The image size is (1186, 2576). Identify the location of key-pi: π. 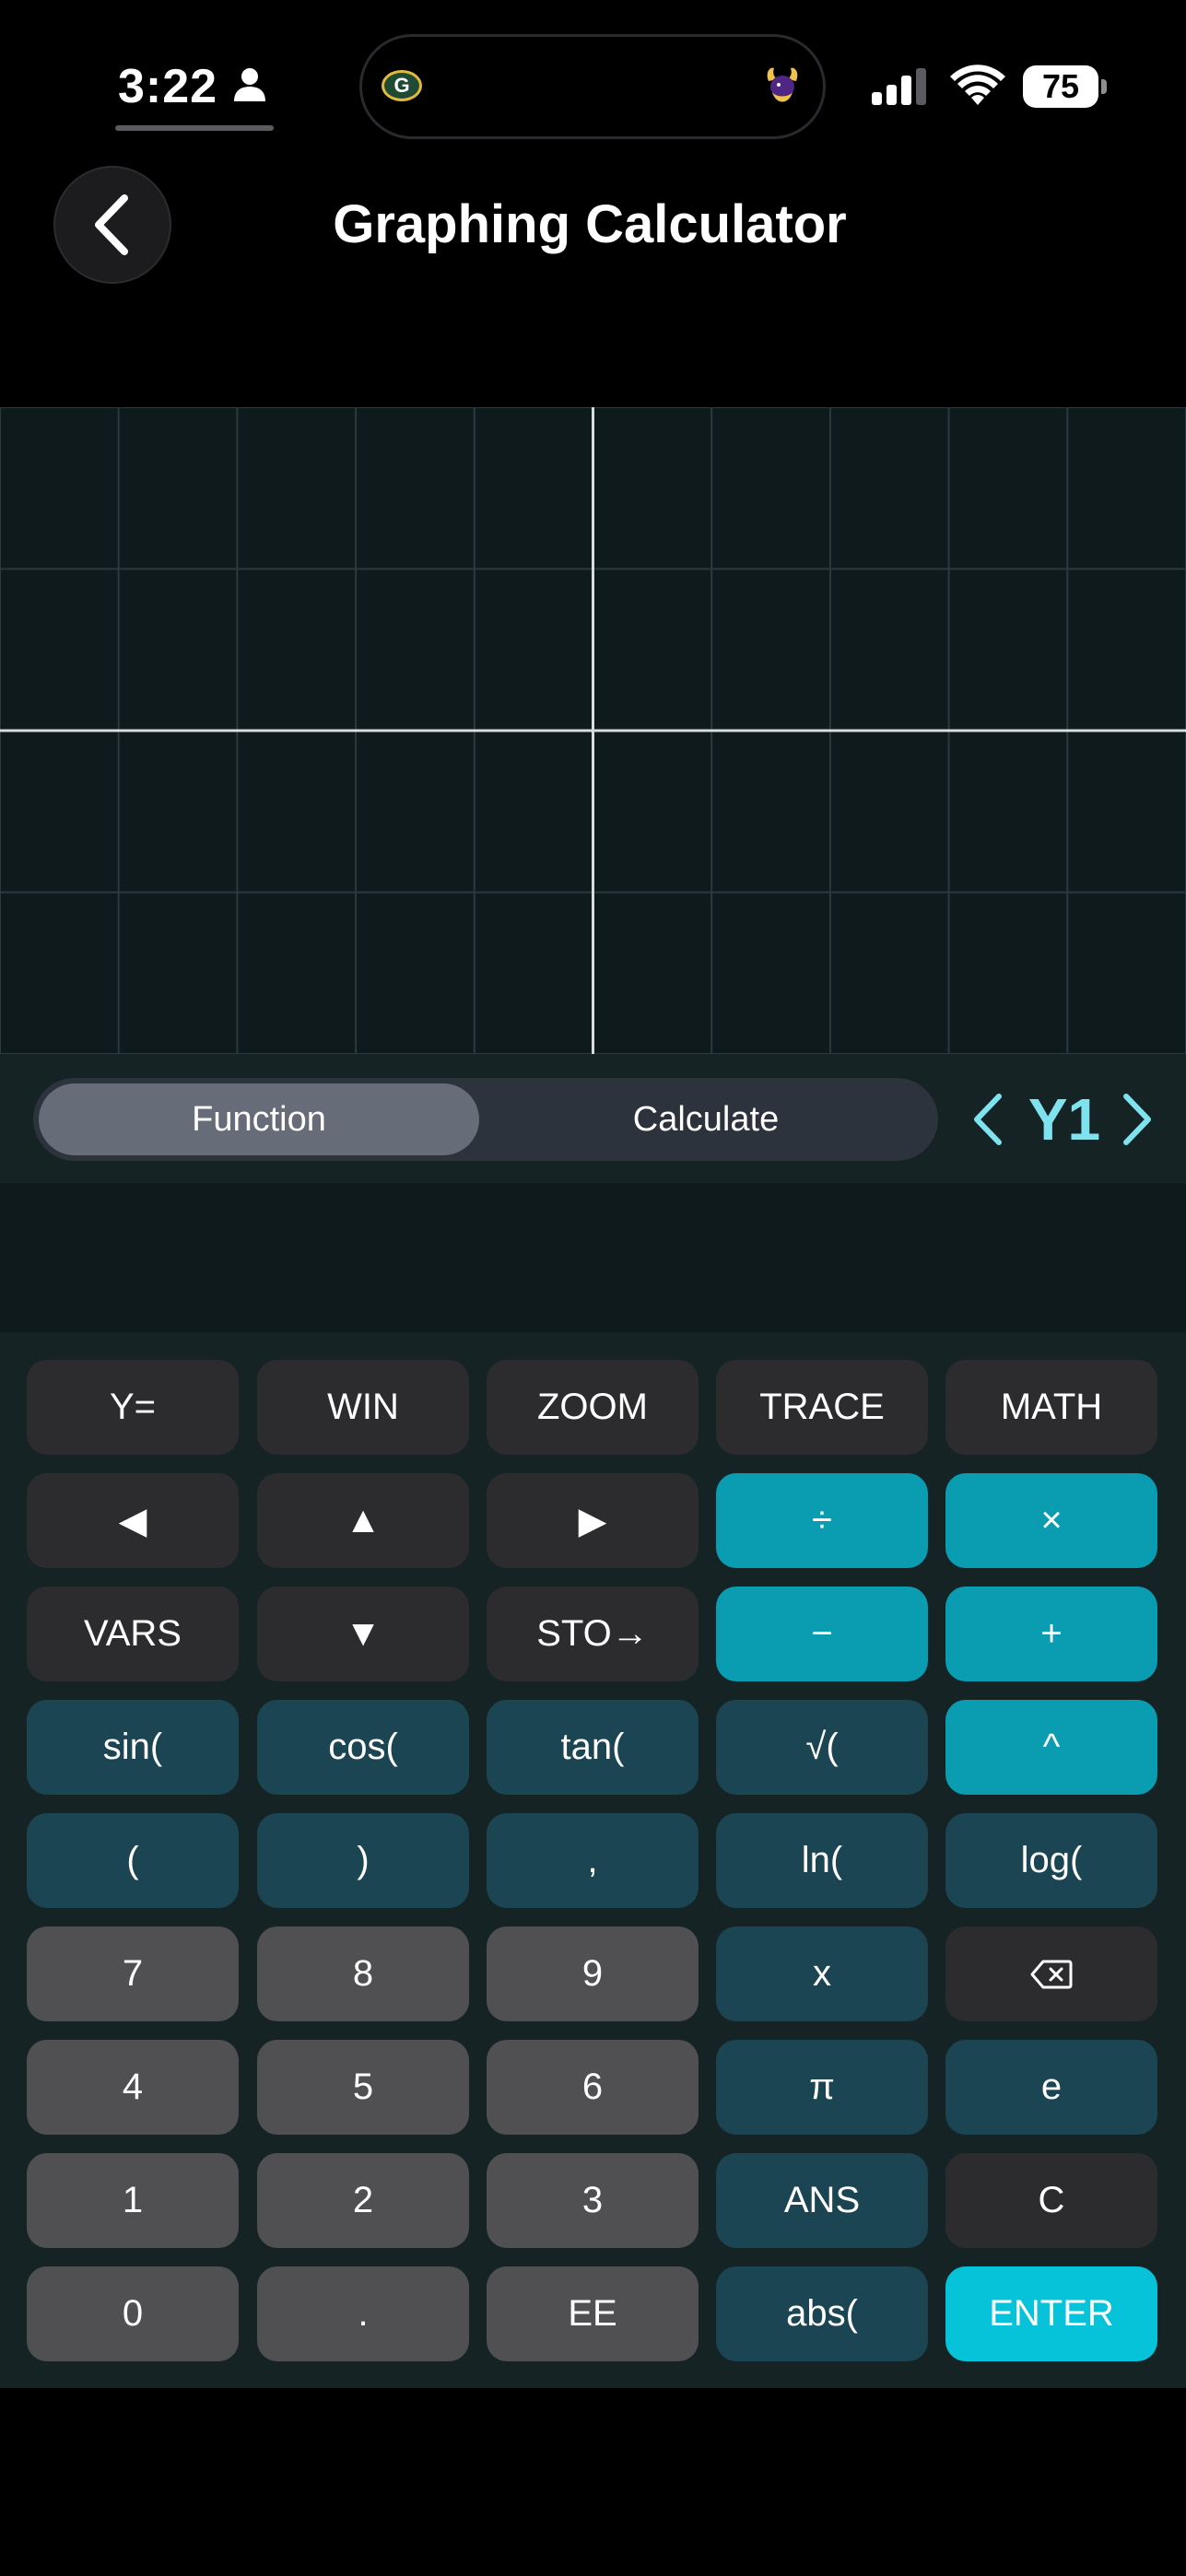
(822, 2087).